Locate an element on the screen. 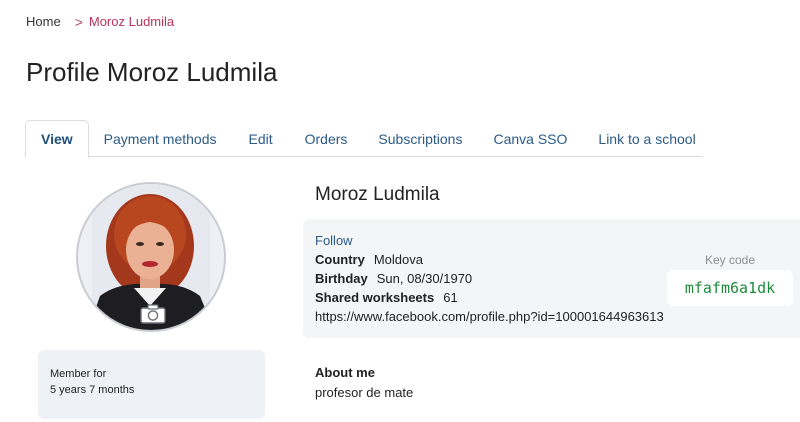  key-code-label: Key code is located at coordinates (730, 260).